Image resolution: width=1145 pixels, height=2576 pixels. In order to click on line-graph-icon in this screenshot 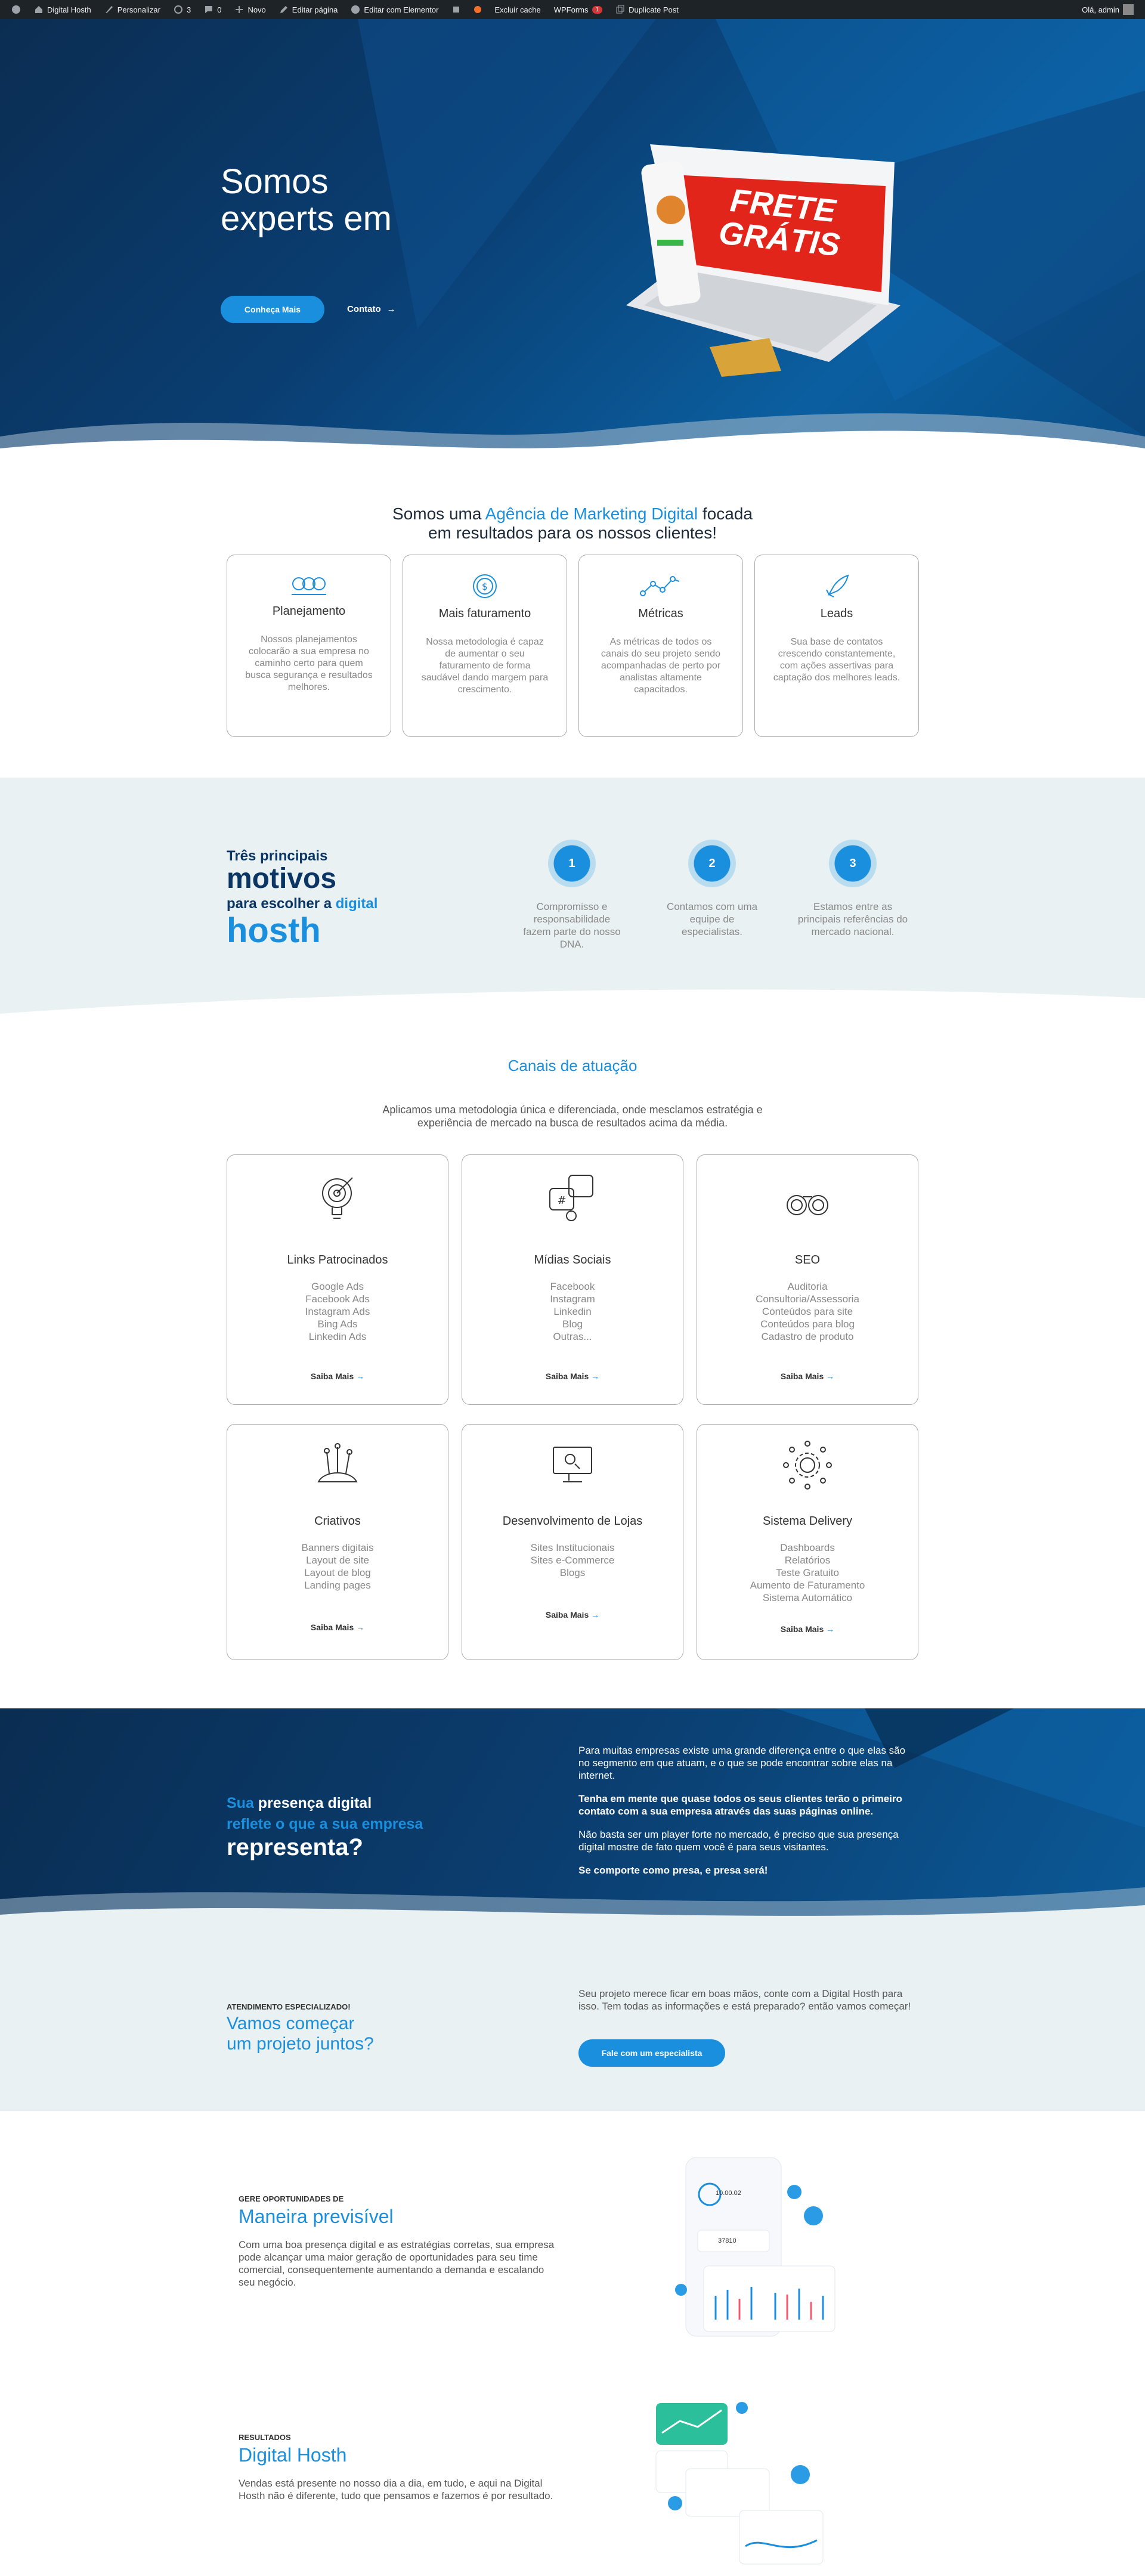, I will do `click(660, 586)`.